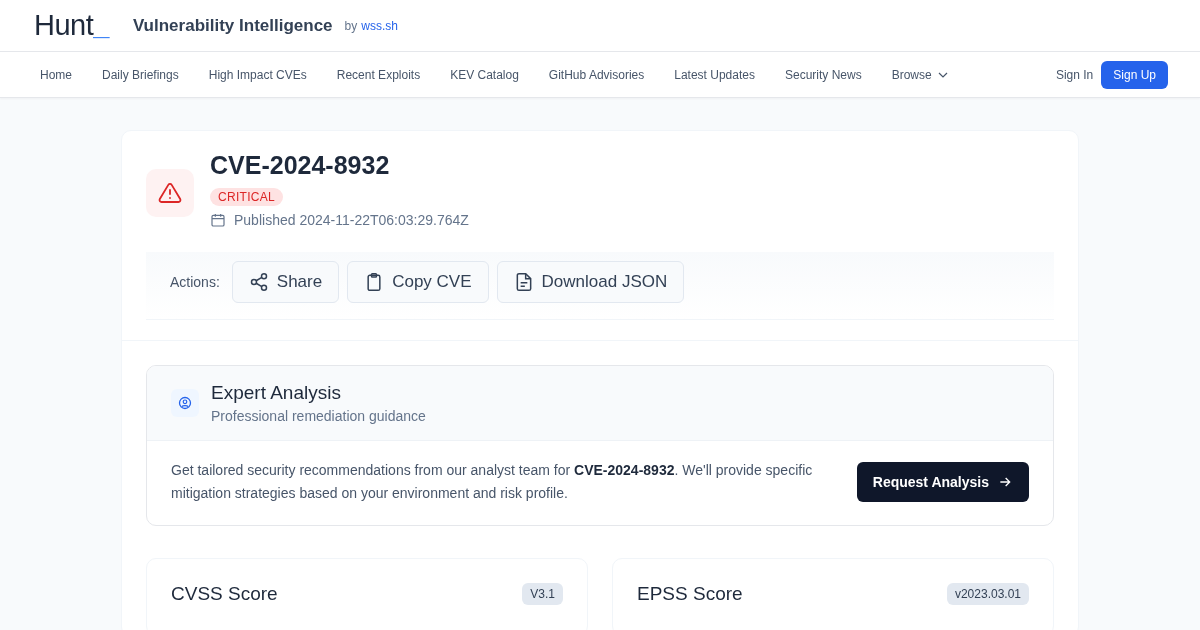 The height and width of the screenshot is (630, 1200). I want to click on nav-link: High Impact CVEs, so click(257, 74).